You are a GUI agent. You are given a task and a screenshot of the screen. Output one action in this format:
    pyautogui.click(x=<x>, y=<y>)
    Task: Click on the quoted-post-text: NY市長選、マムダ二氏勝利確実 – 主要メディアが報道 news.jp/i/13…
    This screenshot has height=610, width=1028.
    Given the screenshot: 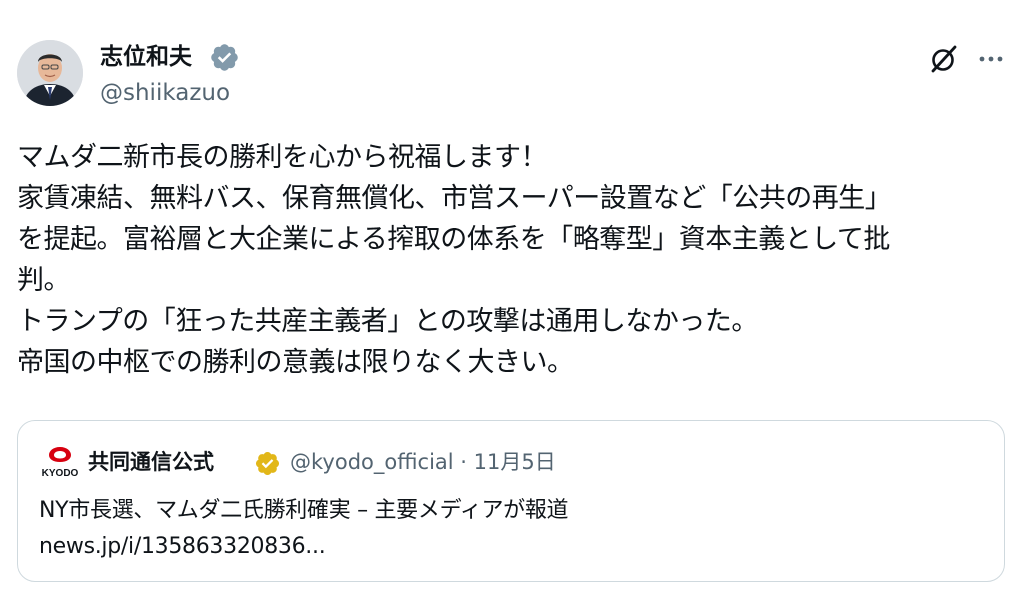 What is the action you would take?
    pyautogui.click(x=304, y=529)
    